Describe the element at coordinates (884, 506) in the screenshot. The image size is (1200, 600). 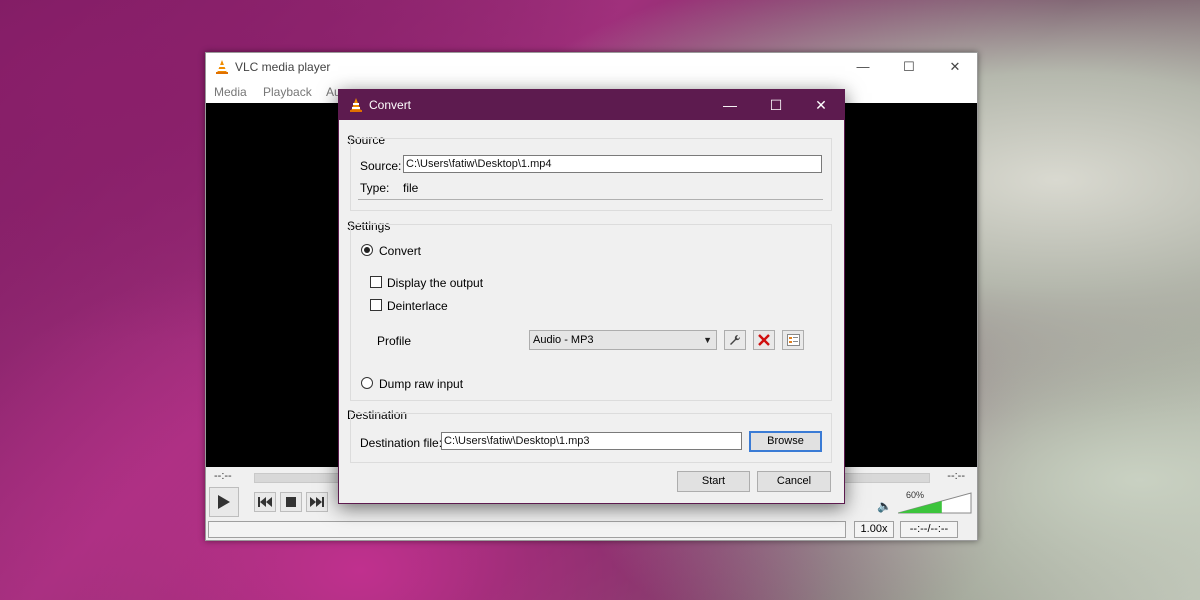
I see `speaker-icon: 🔈` at that location.